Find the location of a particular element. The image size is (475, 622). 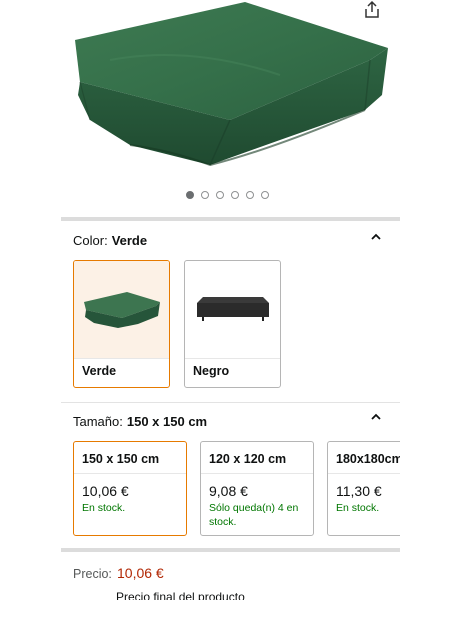

size-option-price: 10,06 € is located at coordinates (105, 491).